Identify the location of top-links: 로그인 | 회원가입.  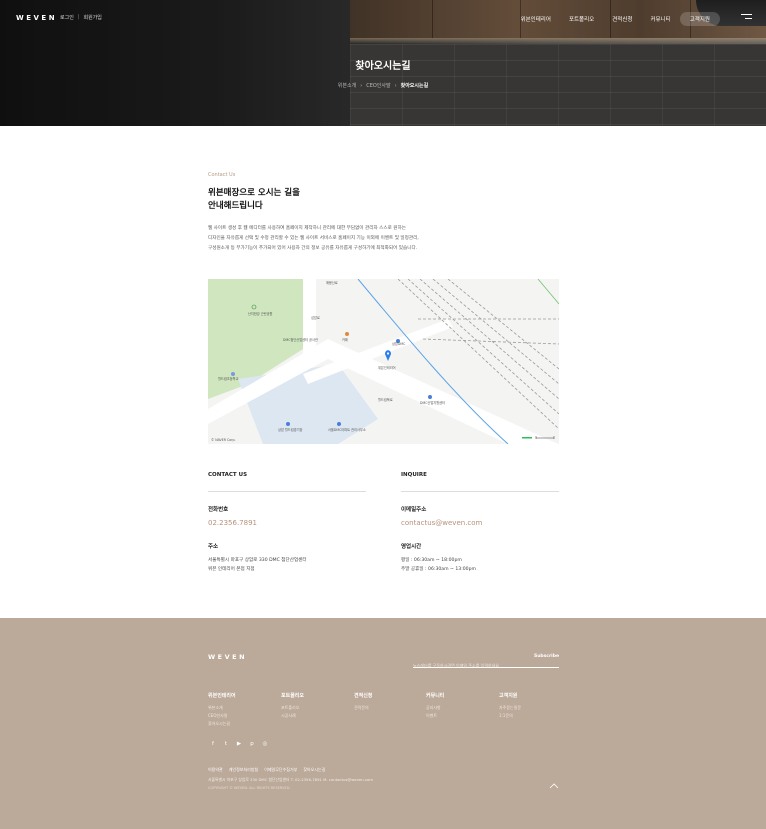
(81, 17).